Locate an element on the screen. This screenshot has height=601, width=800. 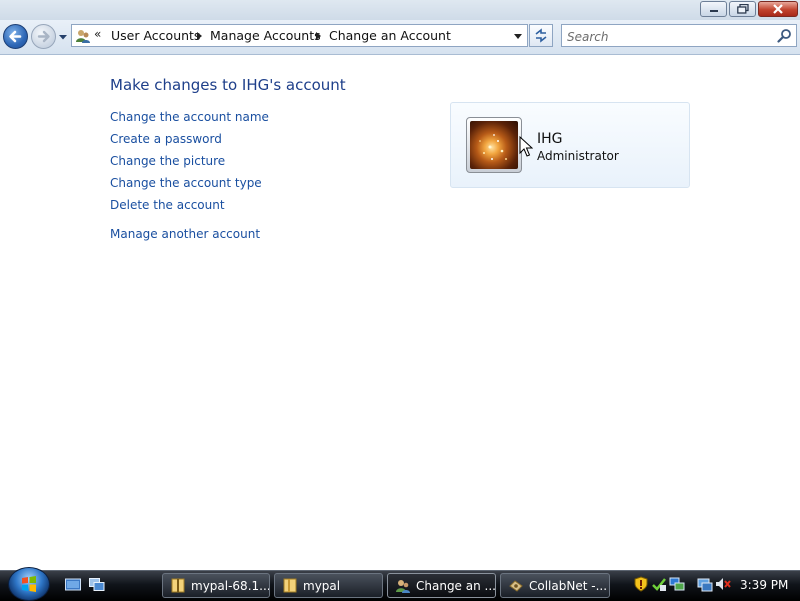
manage-another-account-link: Manage another account is located at coordinates (185, 234).